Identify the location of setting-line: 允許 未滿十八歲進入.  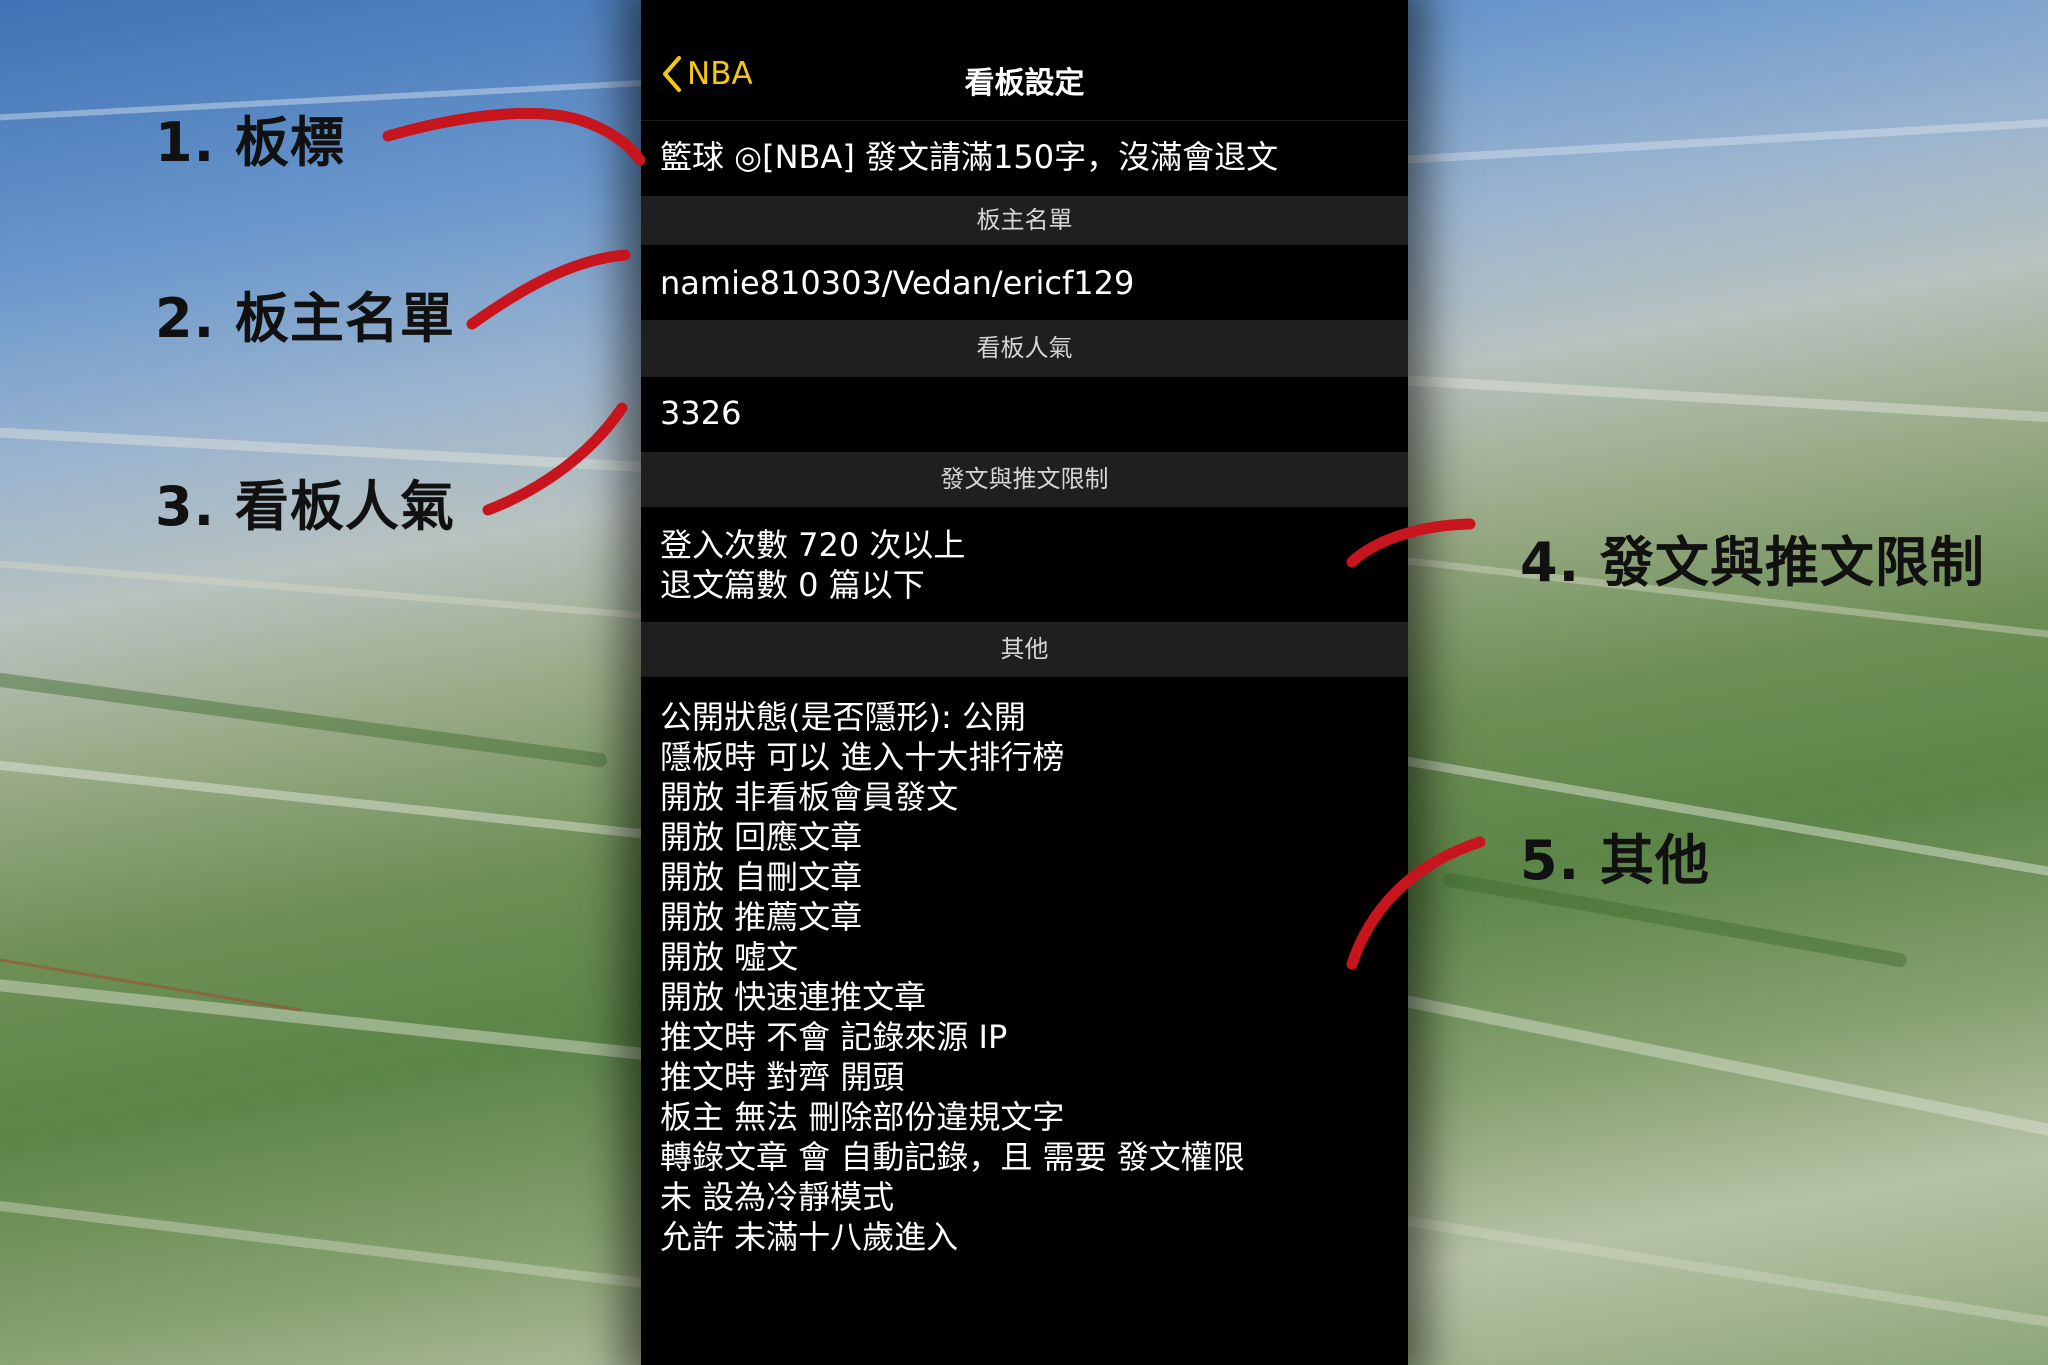
(809, 1237).